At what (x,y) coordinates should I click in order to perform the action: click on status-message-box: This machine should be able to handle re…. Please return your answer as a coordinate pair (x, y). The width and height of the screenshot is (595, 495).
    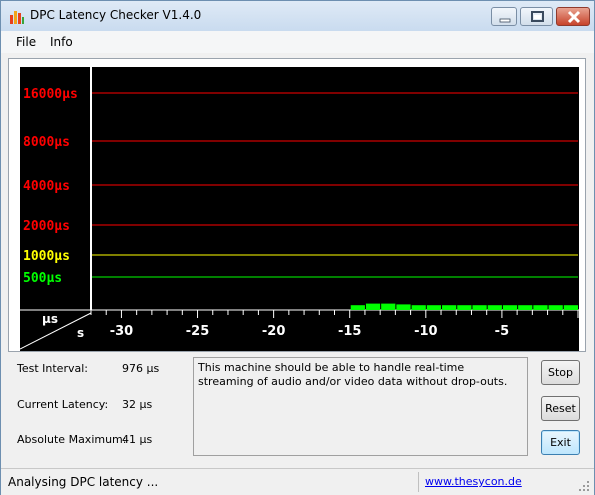
    Looking at the image, I should click on (360, 406).